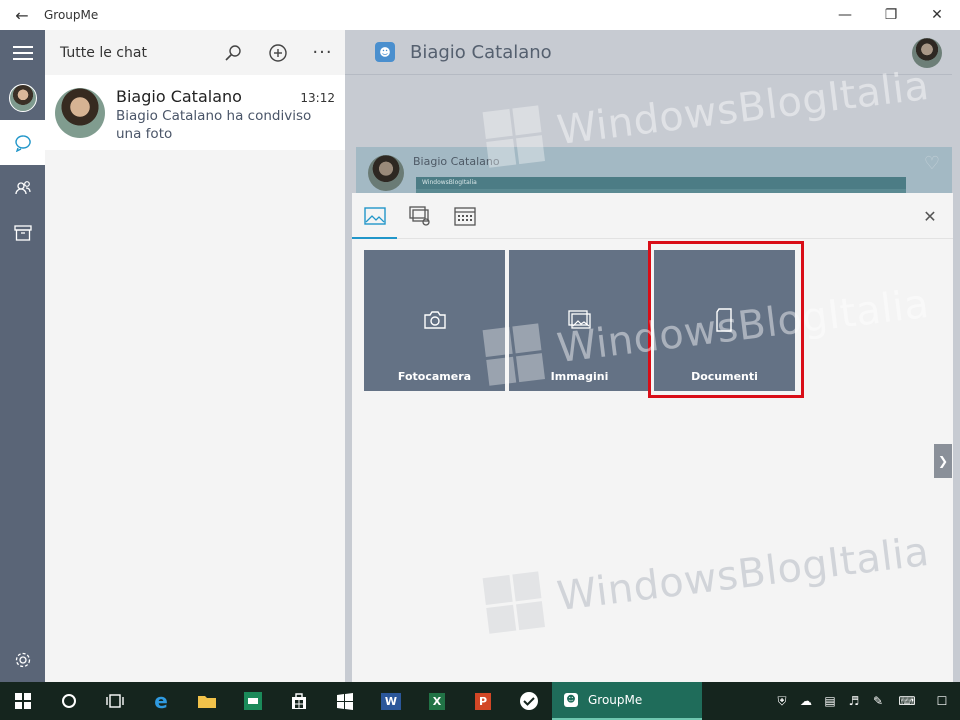 The height and width of the screenshot is (720, 960). I want to click on more-icon: ···, so click(322, 52).